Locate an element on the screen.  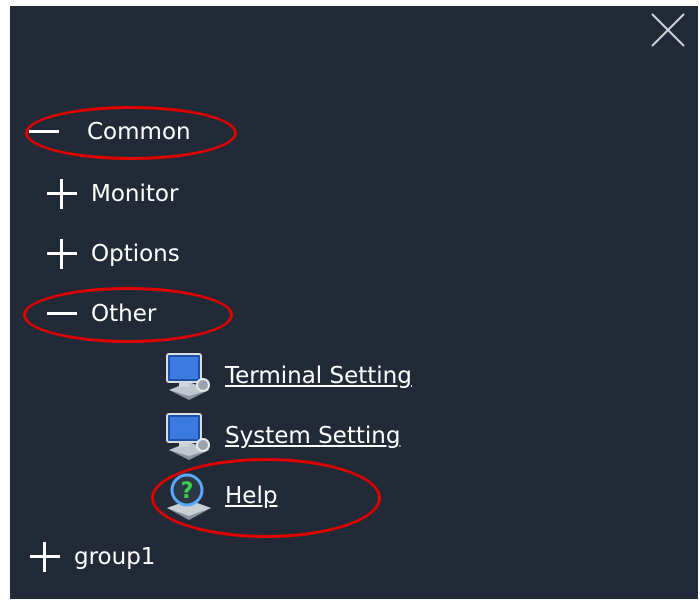
tree-leaf-system-setting: System Setting is located at coordinates (281, 436).